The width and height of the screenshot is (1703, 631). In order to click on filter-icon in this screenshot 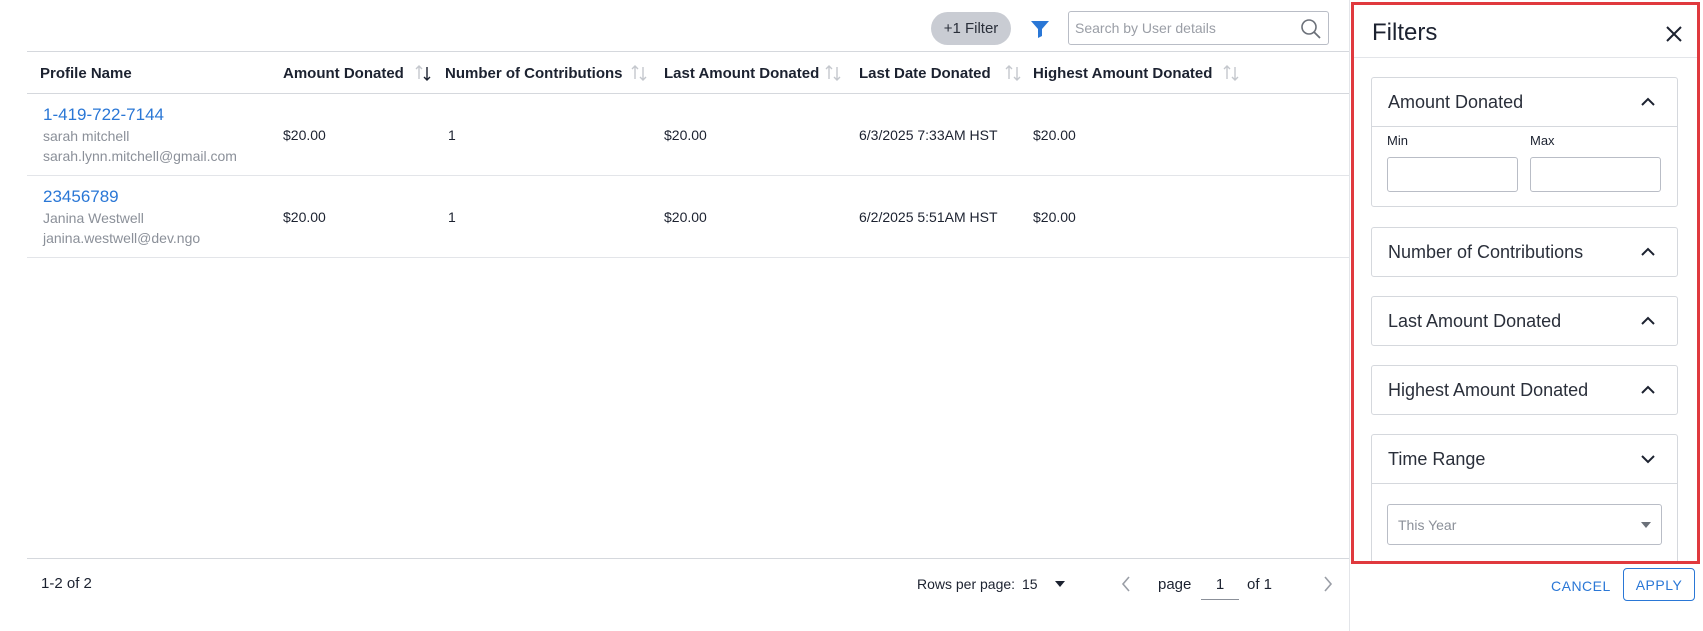, I will do `click(1040, 29)`.